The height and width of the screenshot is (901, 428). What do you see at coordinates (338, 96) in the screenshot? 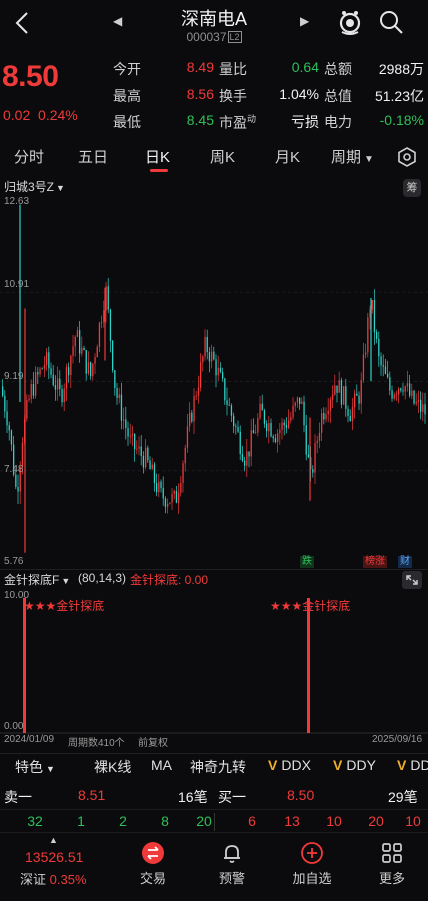
I see `label-market-cap: 总值` at bounding box center [338, 96].